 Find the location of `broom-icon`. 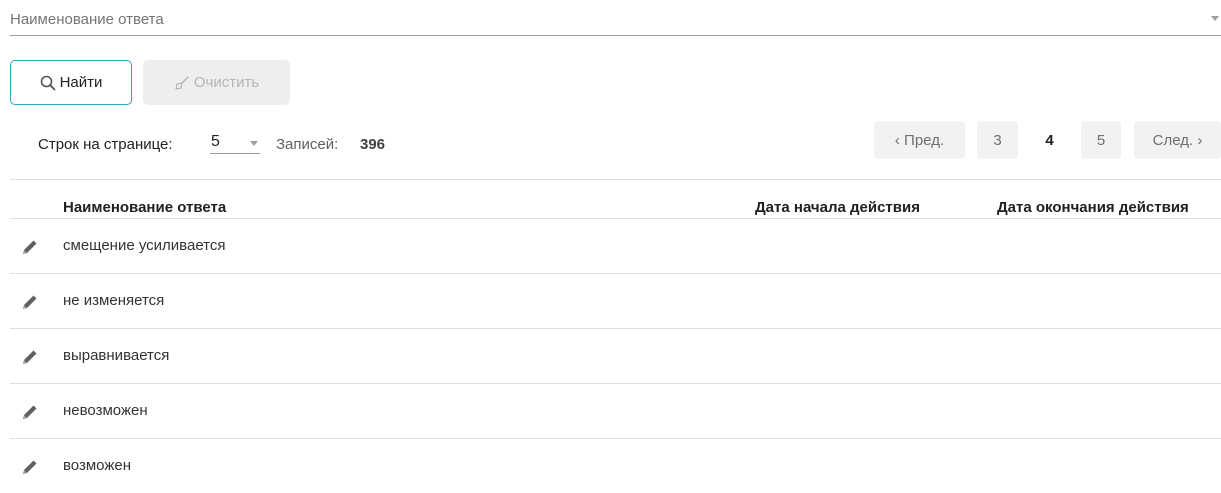

broom-icon is located at coordinates (182, 83).